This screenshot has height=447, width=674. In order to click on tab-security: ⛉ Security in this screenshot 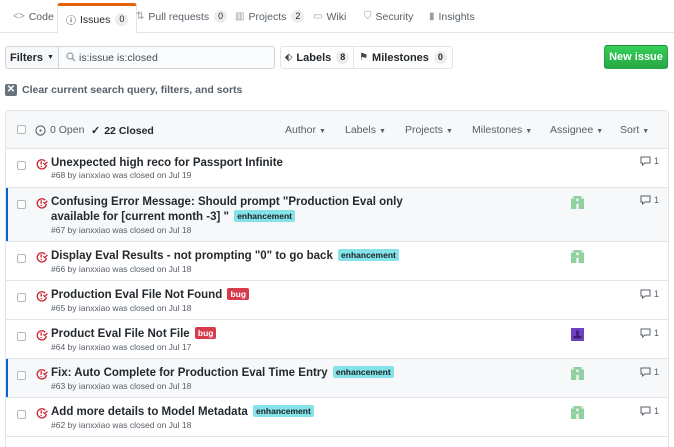, I will do `click(388, 16)`.